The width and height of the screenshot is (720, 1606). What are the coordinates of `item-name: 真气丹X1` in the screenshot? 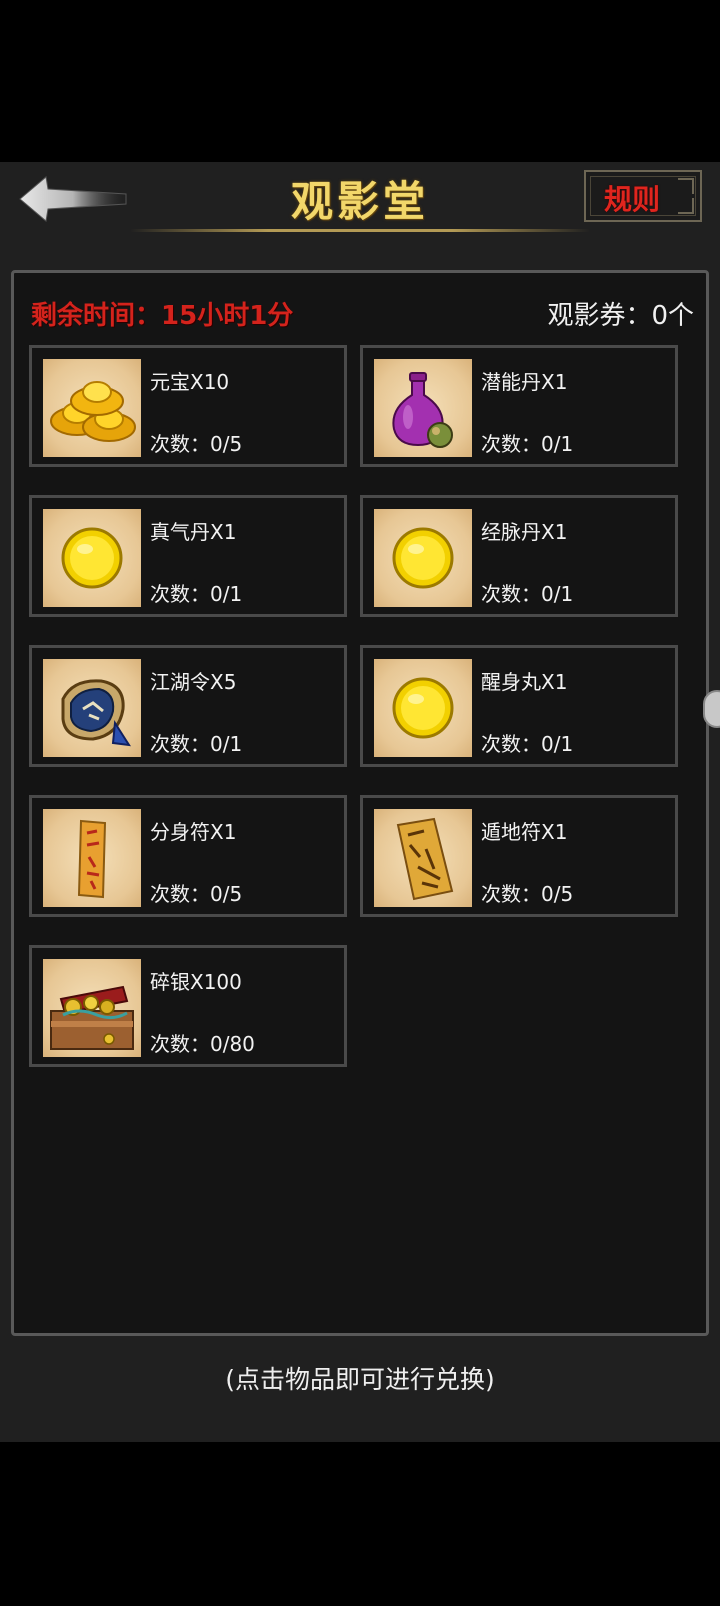 It's located at (193, 532).